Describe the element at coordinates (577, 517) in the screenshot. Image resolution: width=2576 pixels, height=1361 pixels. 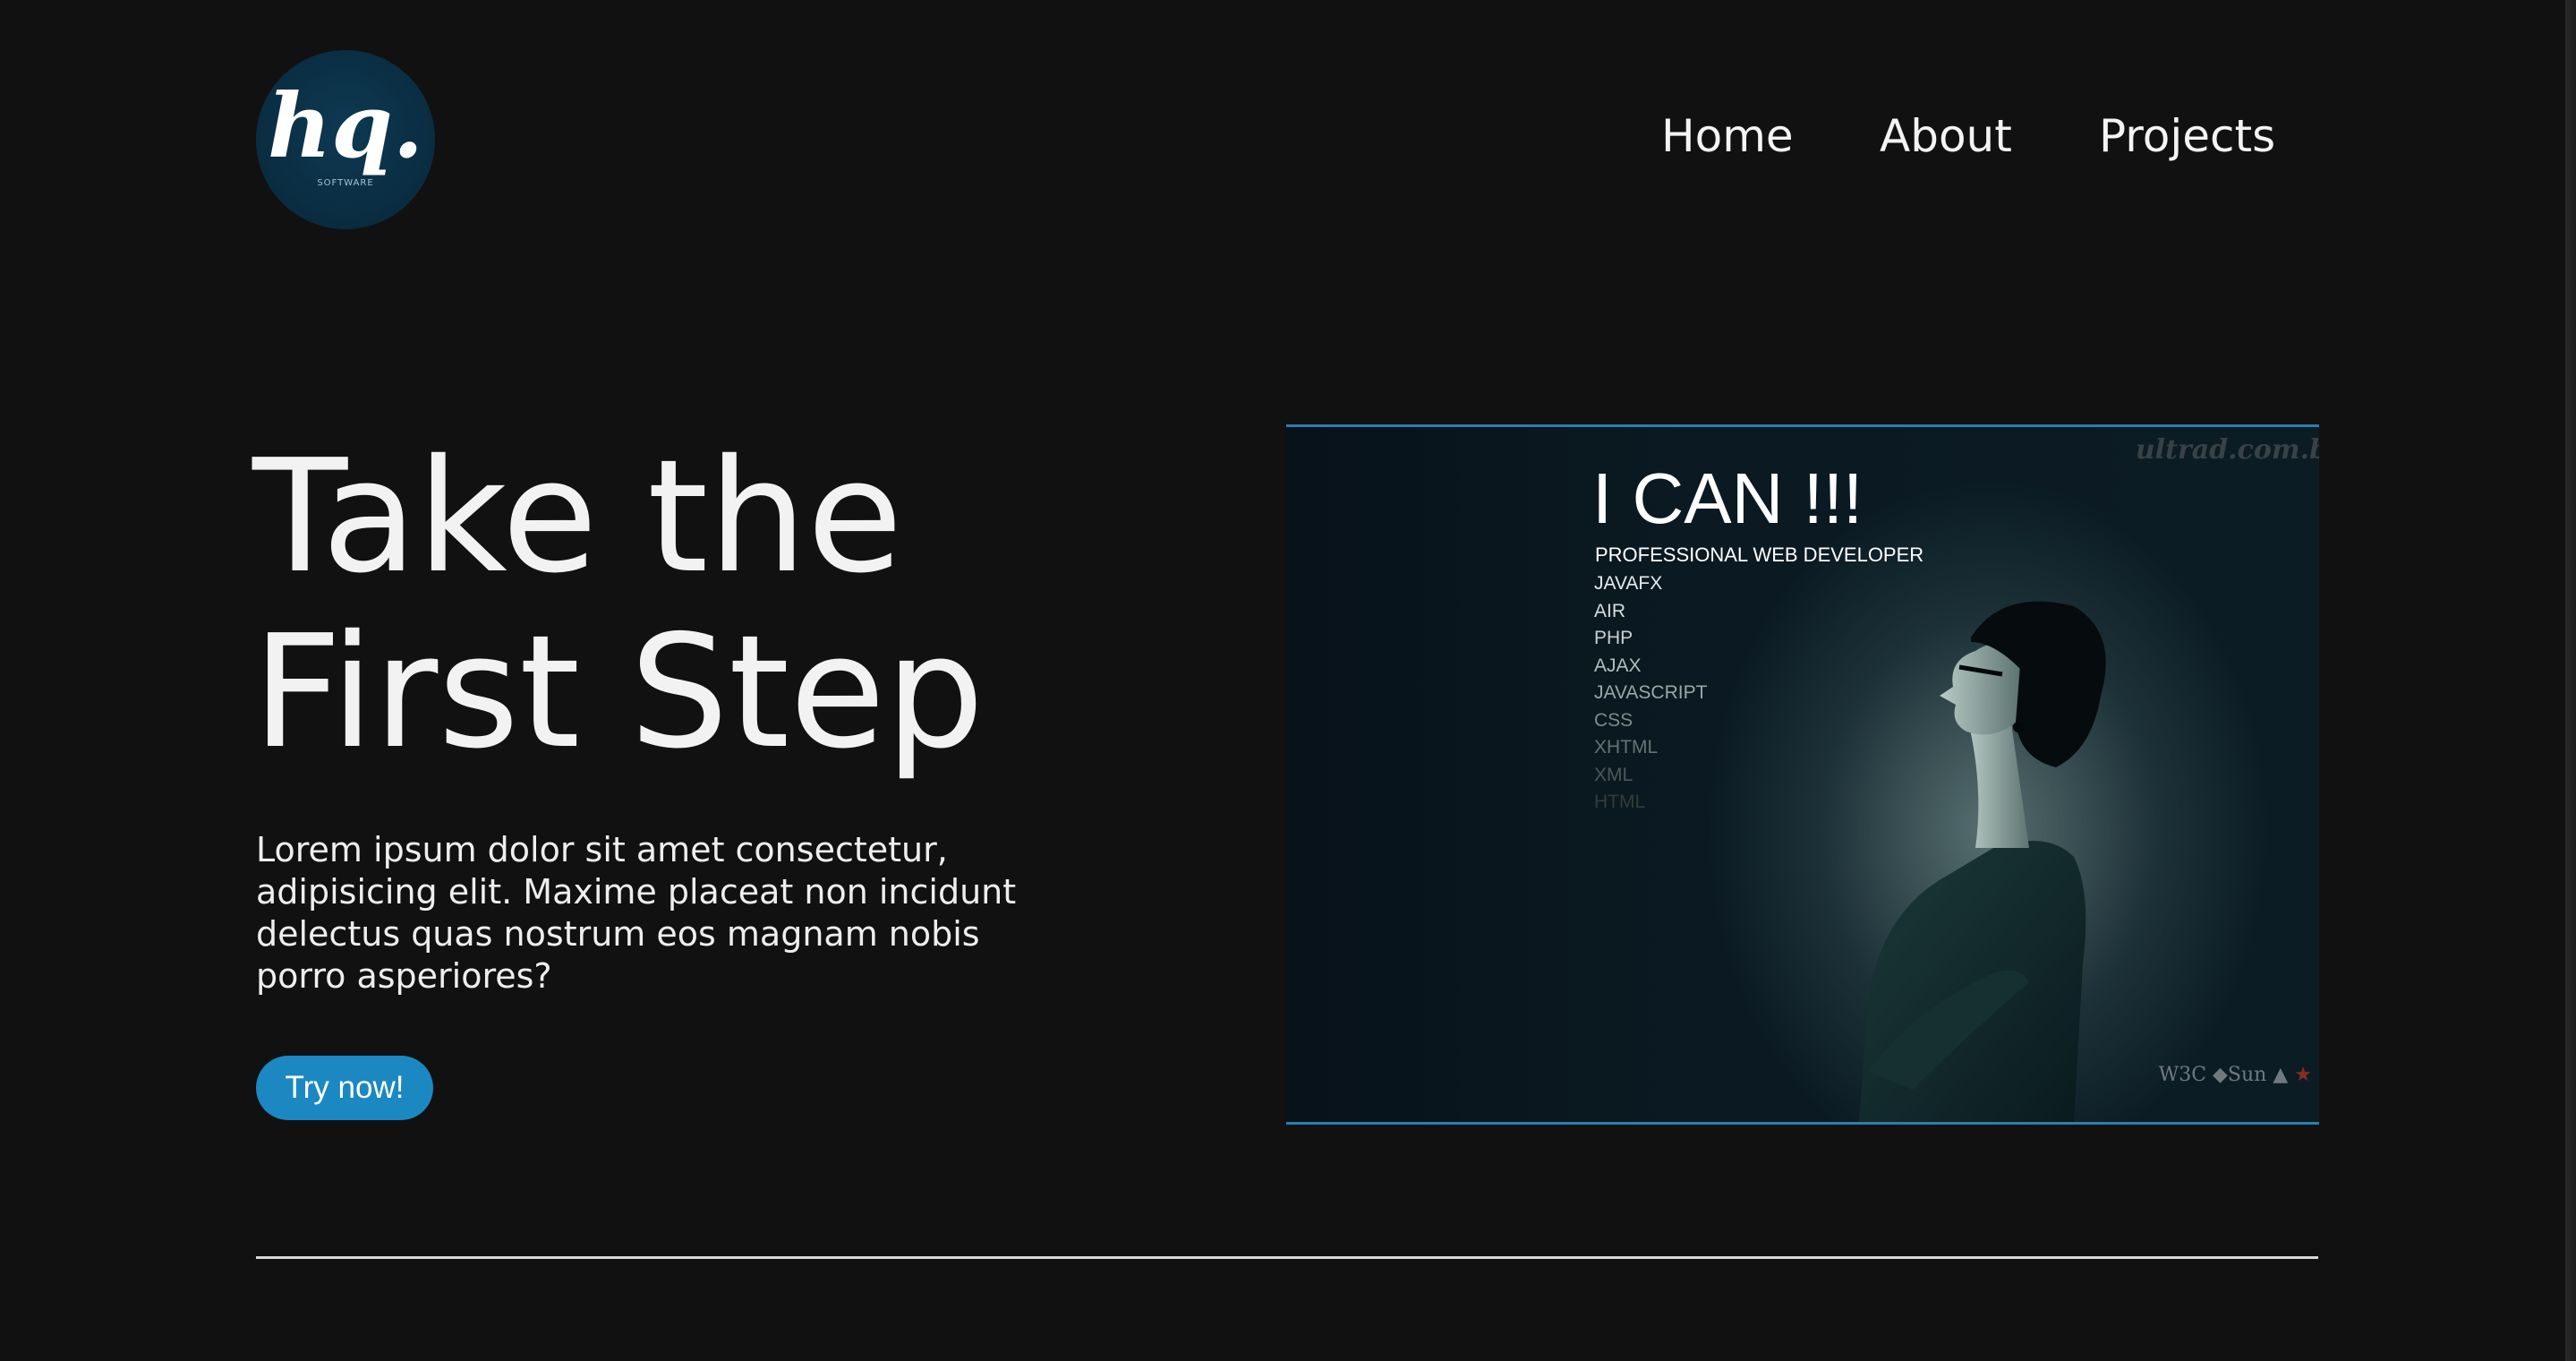
I see `hero-title-line-1: Take the` at that location.